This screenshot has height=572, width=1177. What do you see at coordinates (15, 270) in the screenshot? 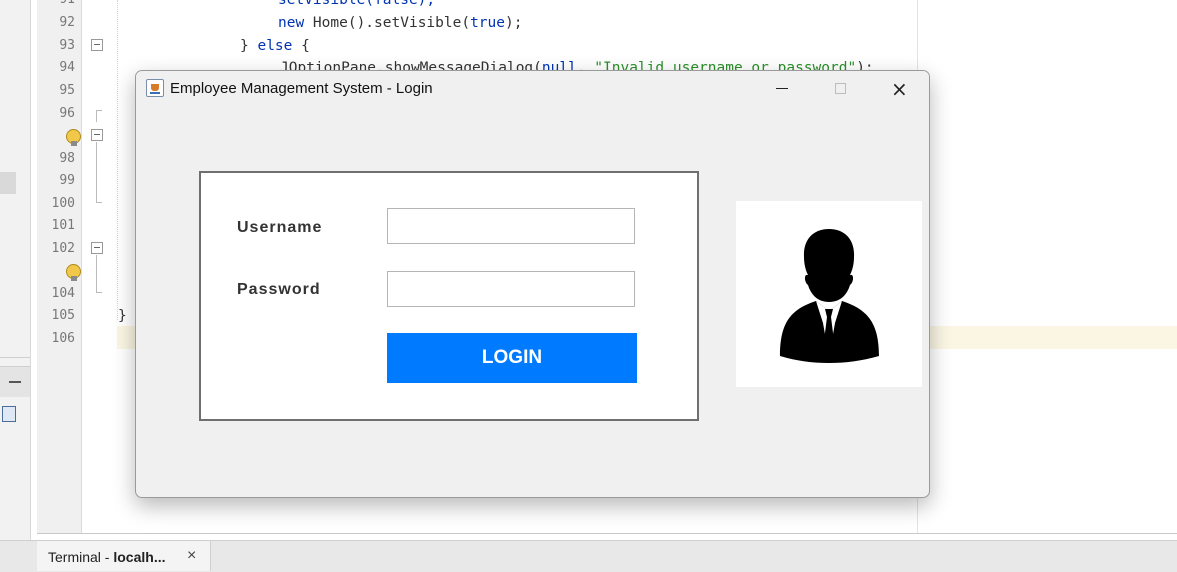
I see `ide-left-strip` at bounding box center [15, 270].